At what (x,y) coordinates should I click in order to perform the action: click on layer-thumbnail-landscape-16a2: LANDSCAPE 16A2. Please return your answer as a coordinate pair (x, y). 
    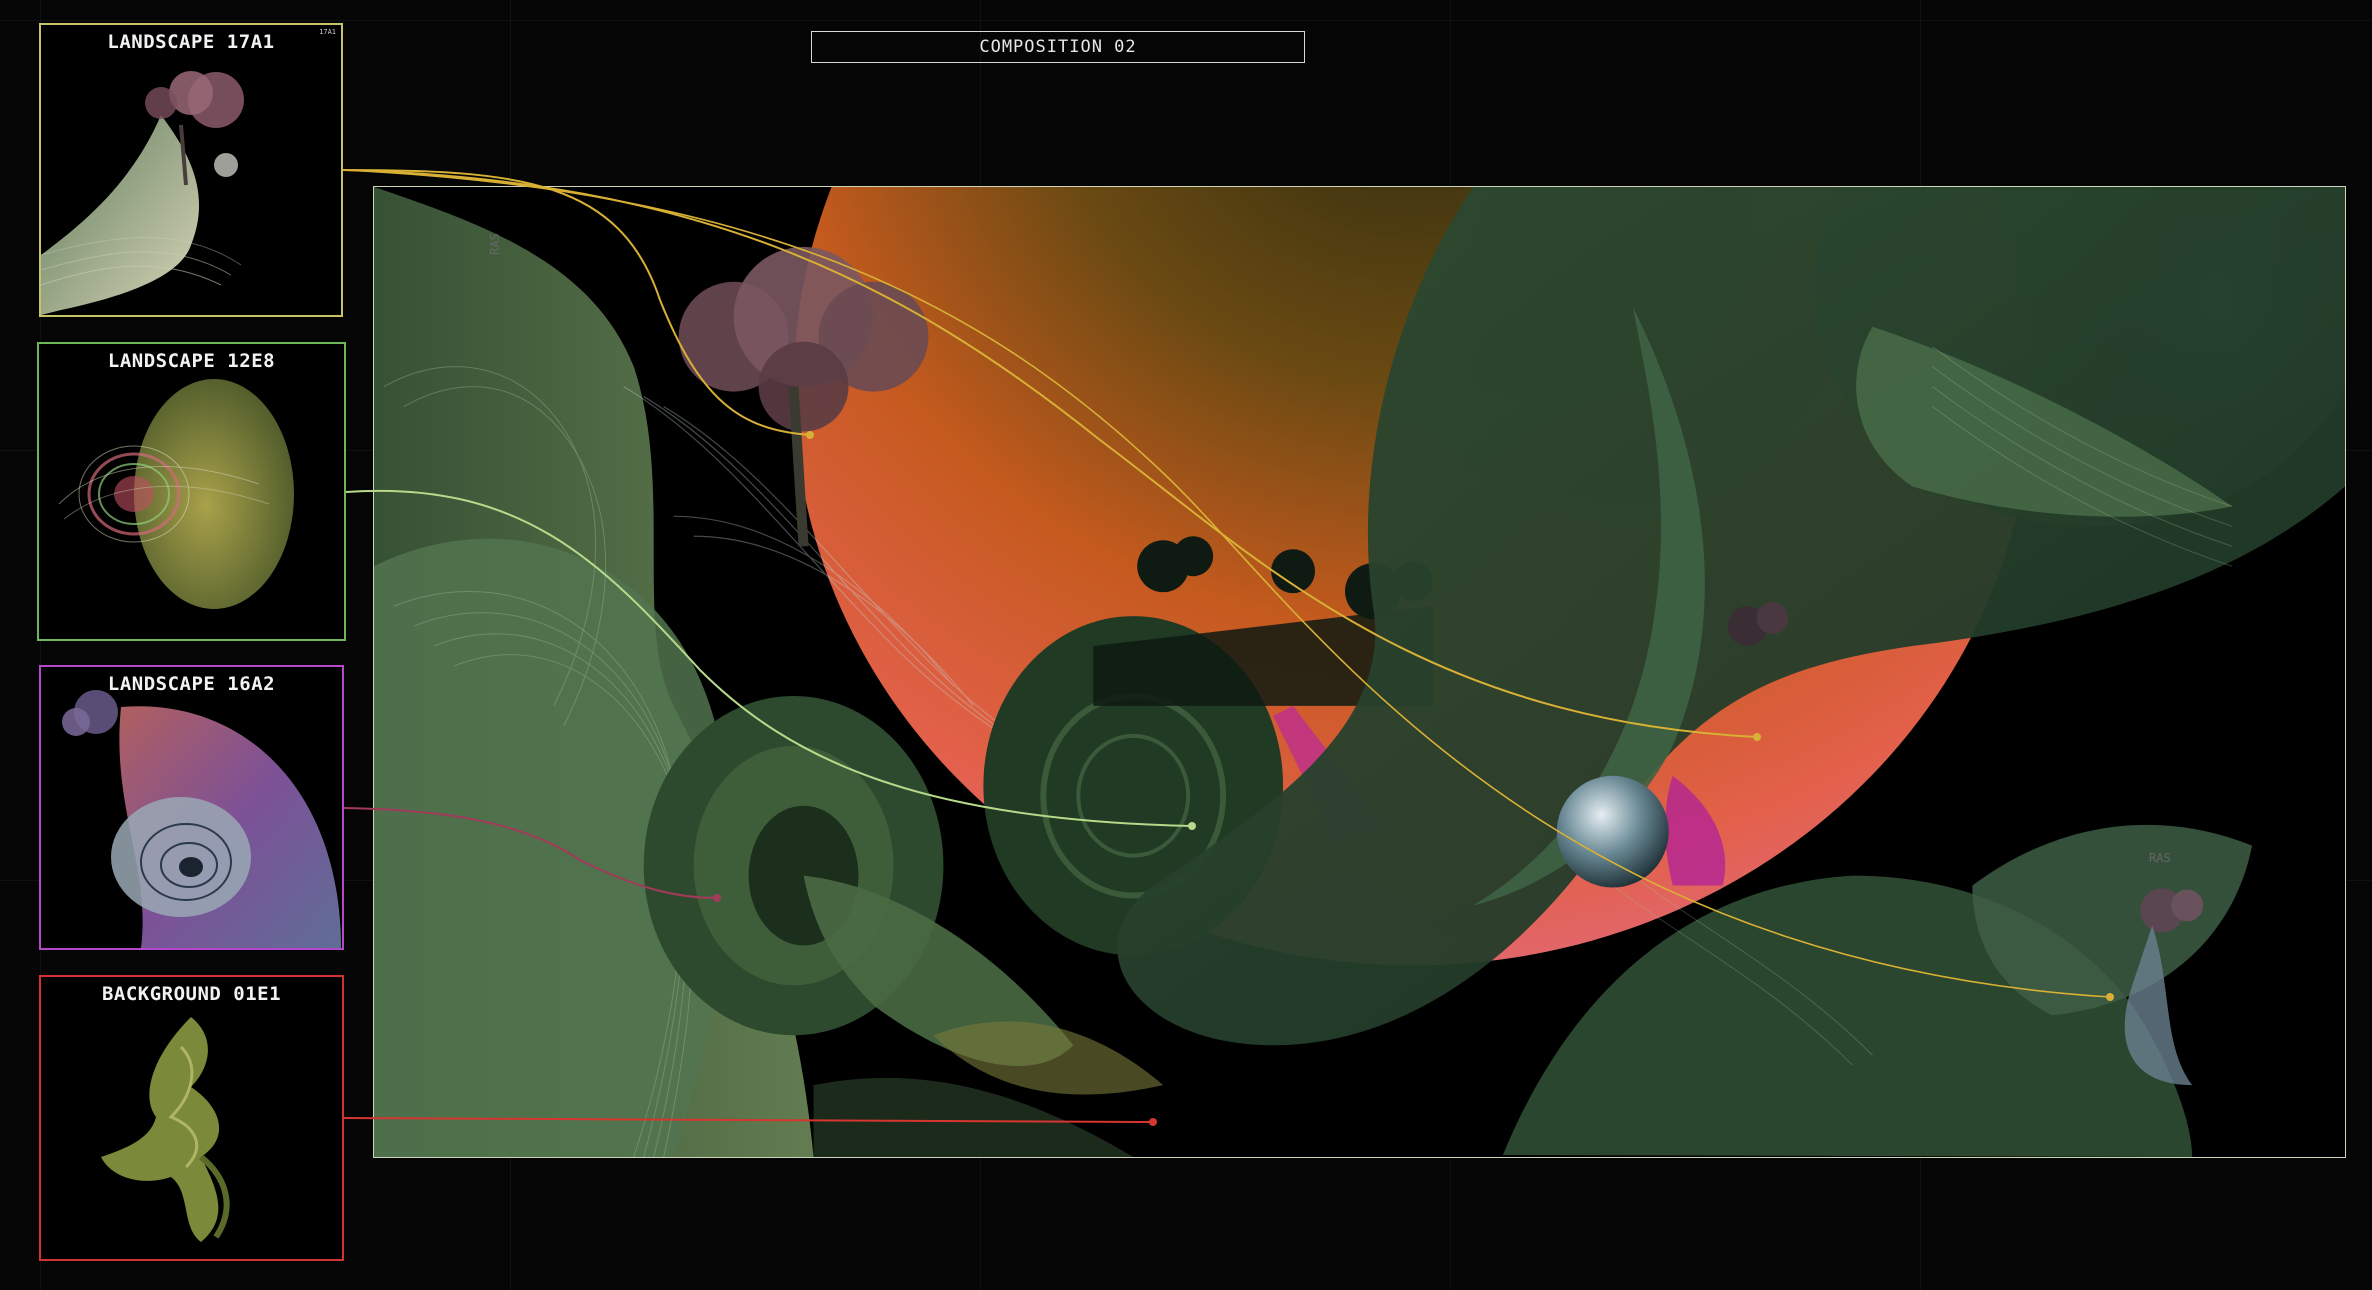
    Looking at the image, I should click on (191, 807).